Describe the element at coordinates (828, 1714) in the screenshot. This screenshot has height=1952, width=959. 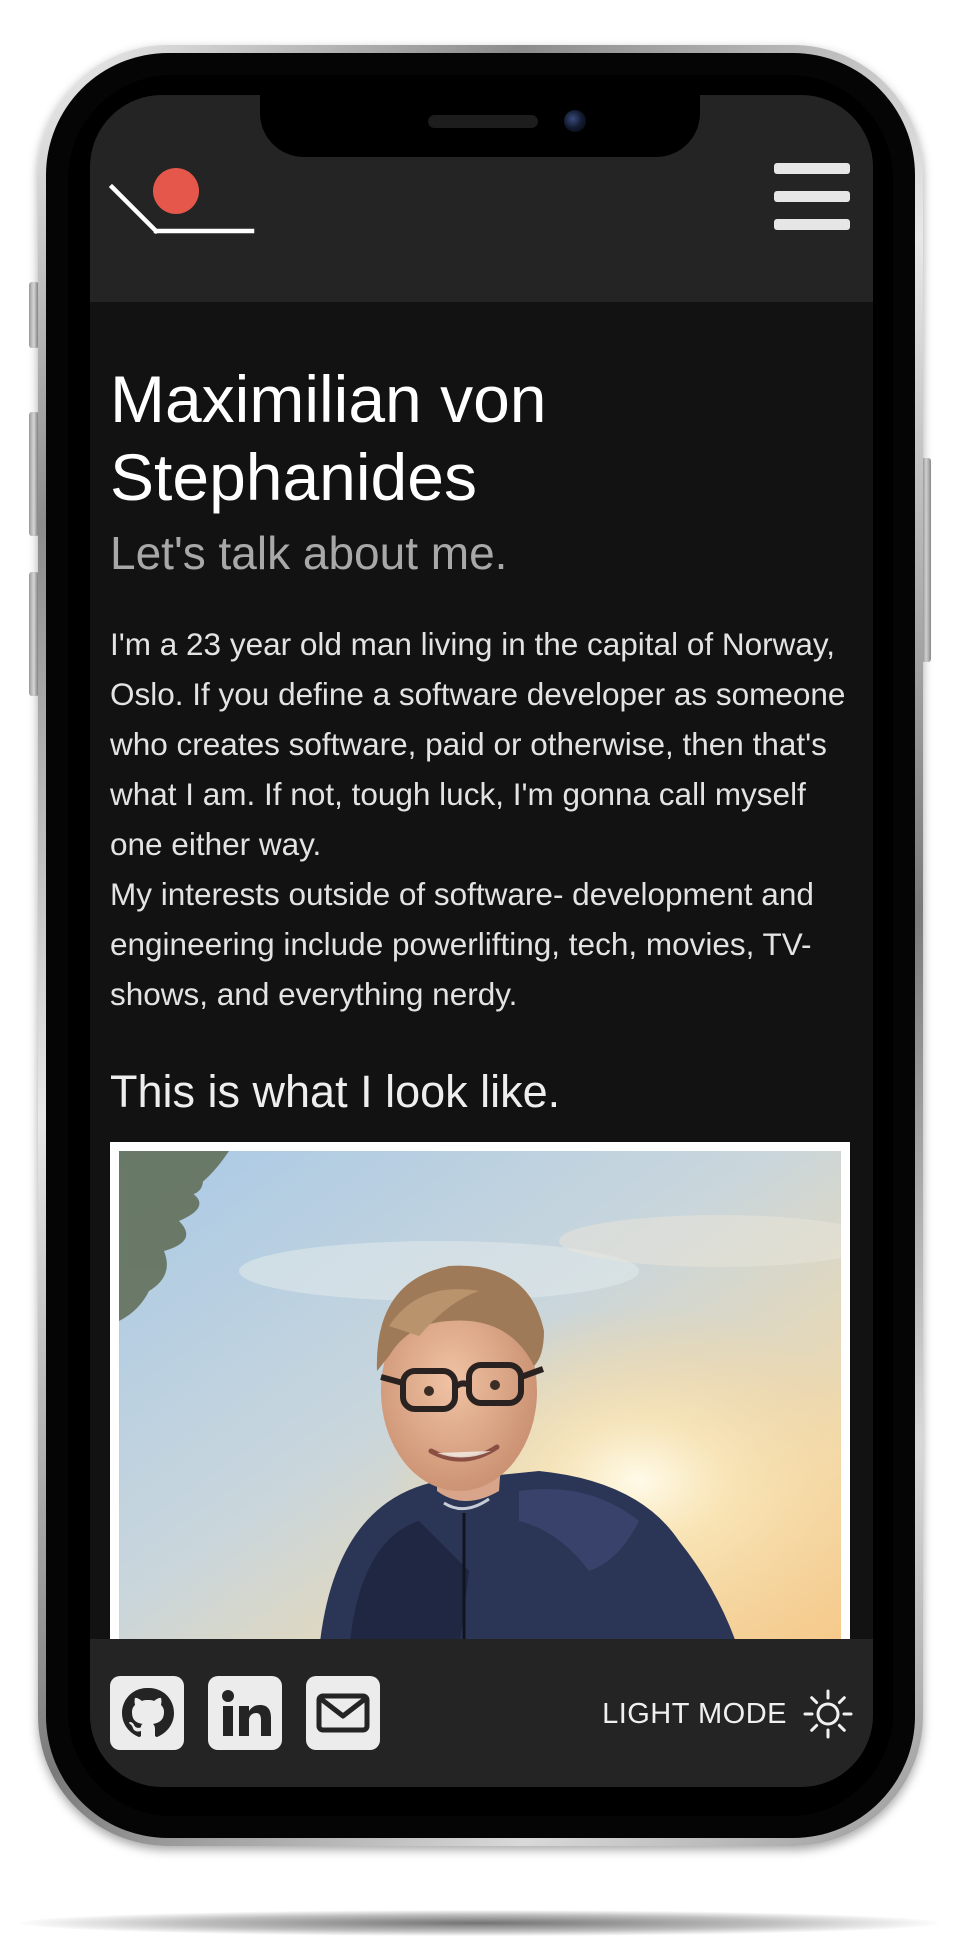
I see `sun-icon` at that location.